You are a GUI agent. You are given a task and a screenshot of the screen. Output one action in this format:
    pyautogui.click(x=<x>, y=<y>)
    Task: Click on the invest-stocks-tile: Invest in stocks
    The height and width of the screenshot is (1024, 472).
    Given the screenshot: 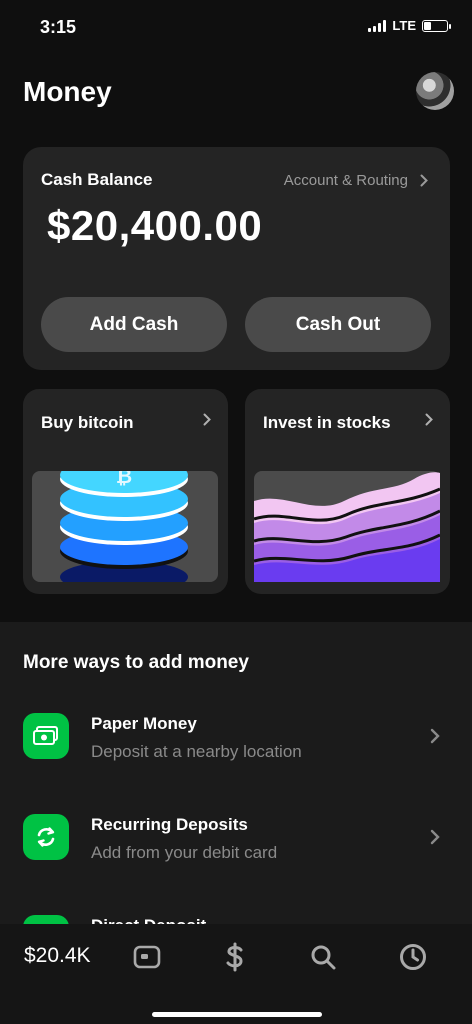 What is the action you would take?
    pyautogui.click(x=347, y=491)
    